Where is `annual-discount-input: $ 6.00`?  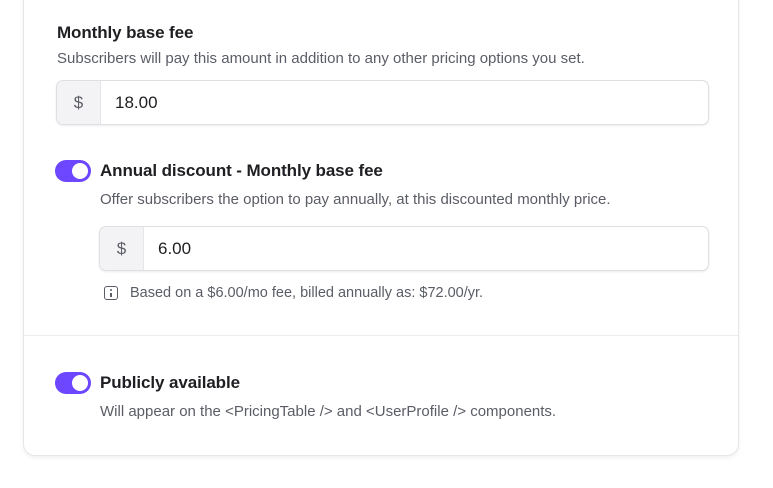 annual-discount-input: $ 6.00 is located at coordinates (404, 248).